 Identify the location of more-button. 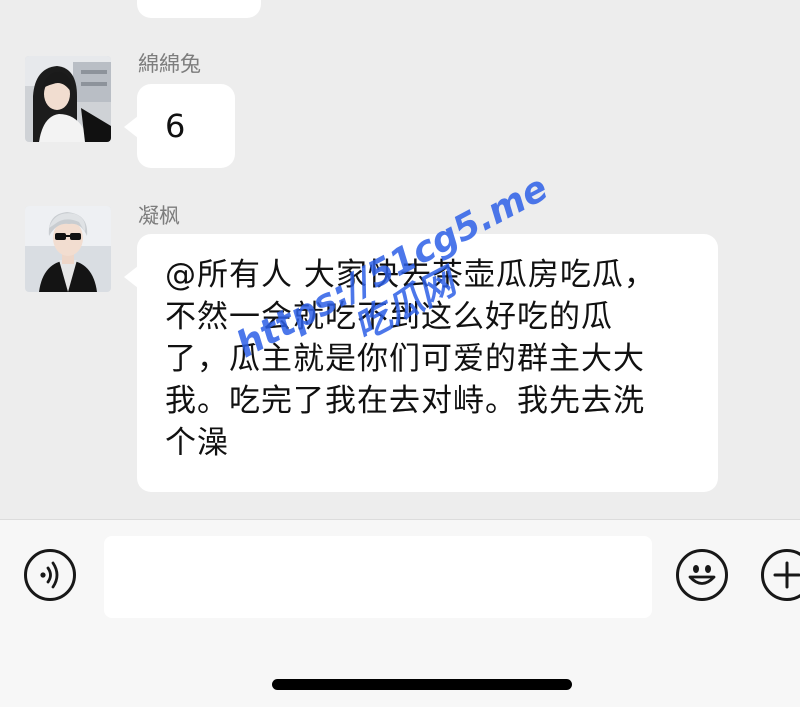
(780, 575).